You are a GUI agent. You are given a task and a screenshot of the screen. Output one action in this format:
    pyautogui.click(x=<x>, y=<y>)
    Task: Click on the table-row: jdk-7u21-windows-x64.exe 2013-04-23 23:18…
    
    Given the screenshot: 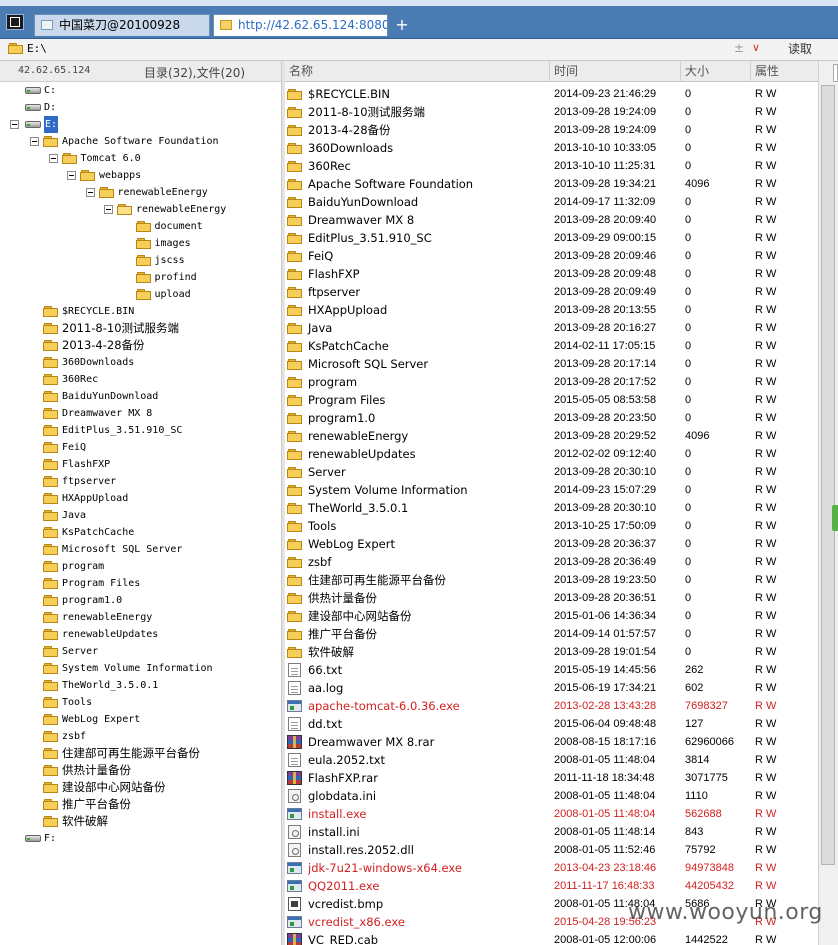 What is the action you would take?
    pyautogui.click(x=551, y=868)
    